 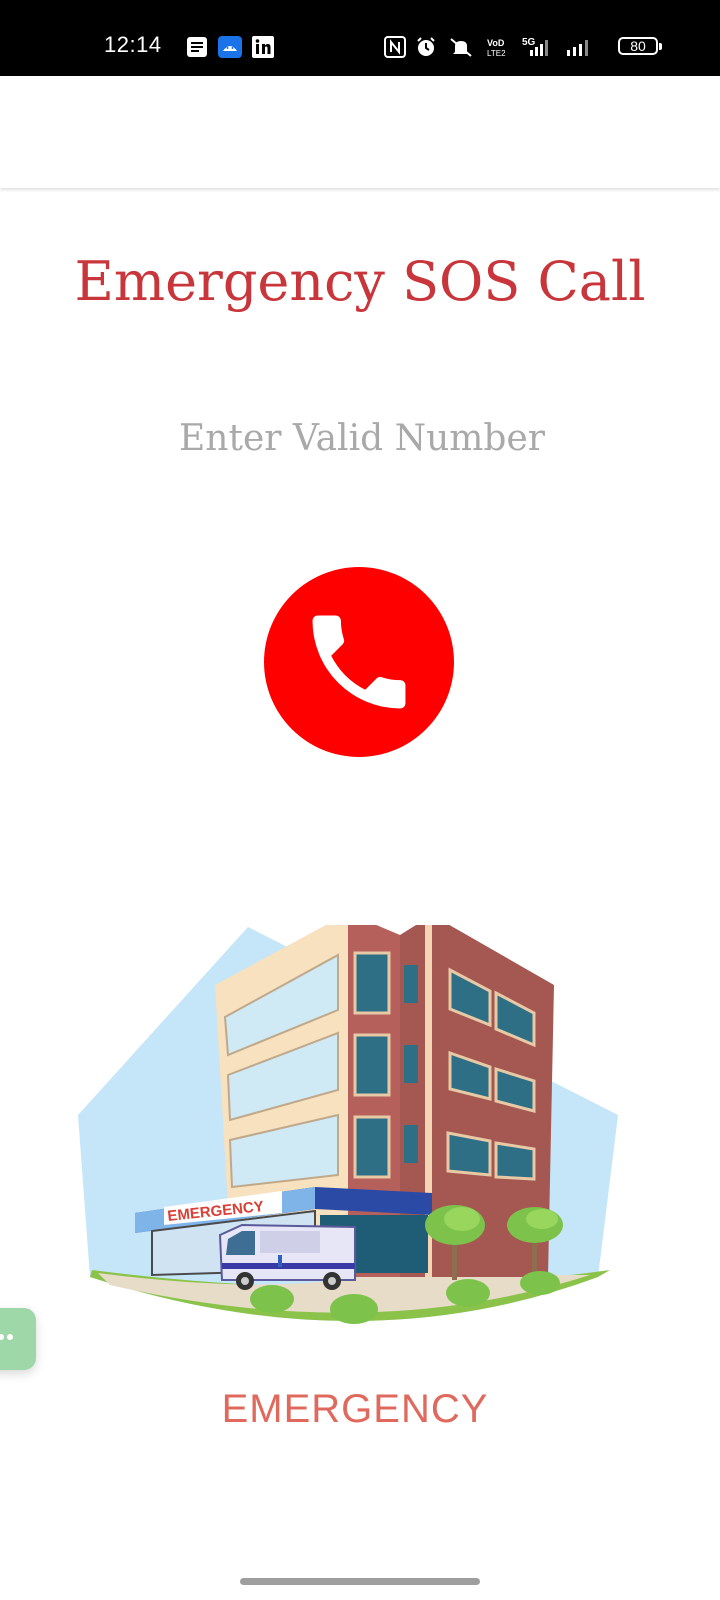 What do you see at coordinates (461, 47) in the screenshot?
I see `mute-icon` at bounding box center [461, 47].